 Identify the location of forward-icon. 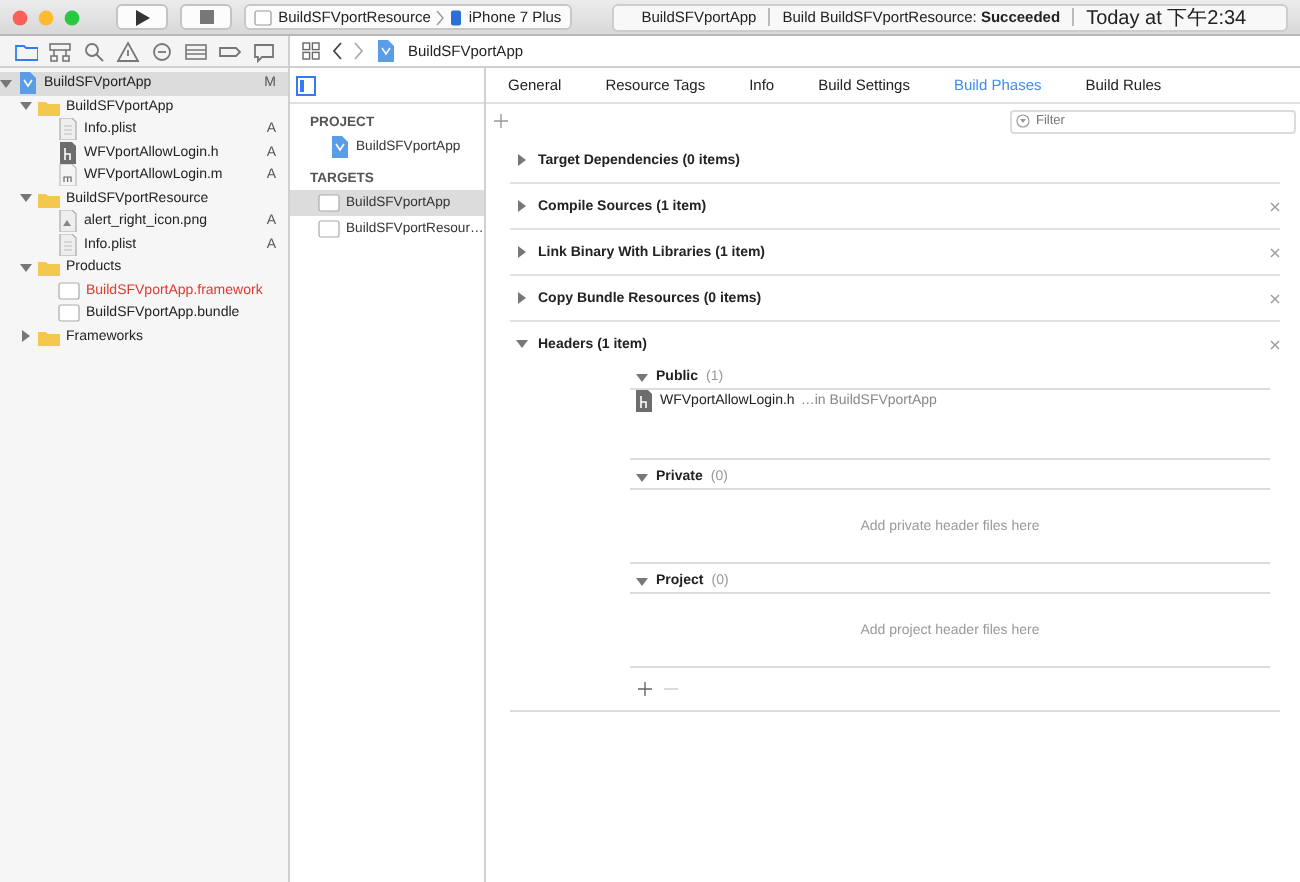
(359, 51).